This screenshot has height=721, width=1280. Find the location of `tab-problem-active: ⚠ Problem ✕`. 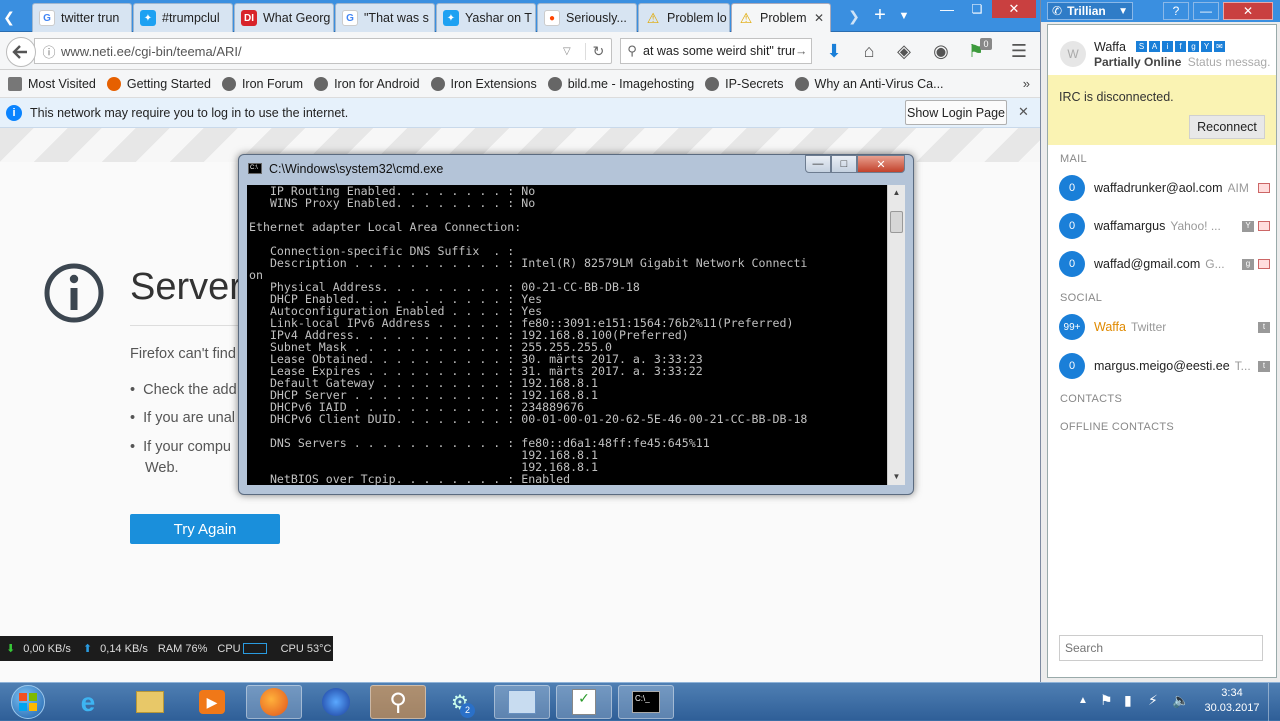

tab-problem-active: ⚠ Problem ✕ is located at coordinates (781, 17).